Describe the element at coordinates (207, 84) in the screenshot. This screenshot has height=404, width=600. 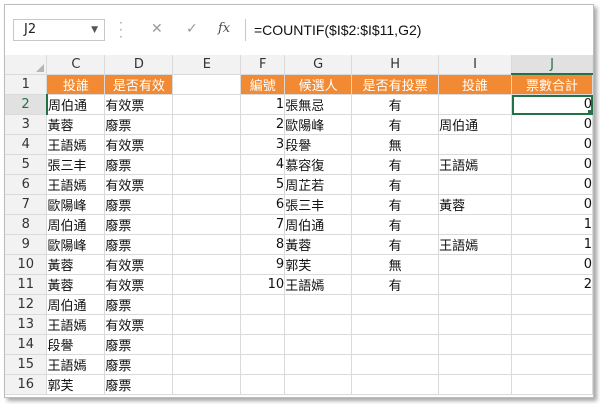
I see `cell-e1` at that location.